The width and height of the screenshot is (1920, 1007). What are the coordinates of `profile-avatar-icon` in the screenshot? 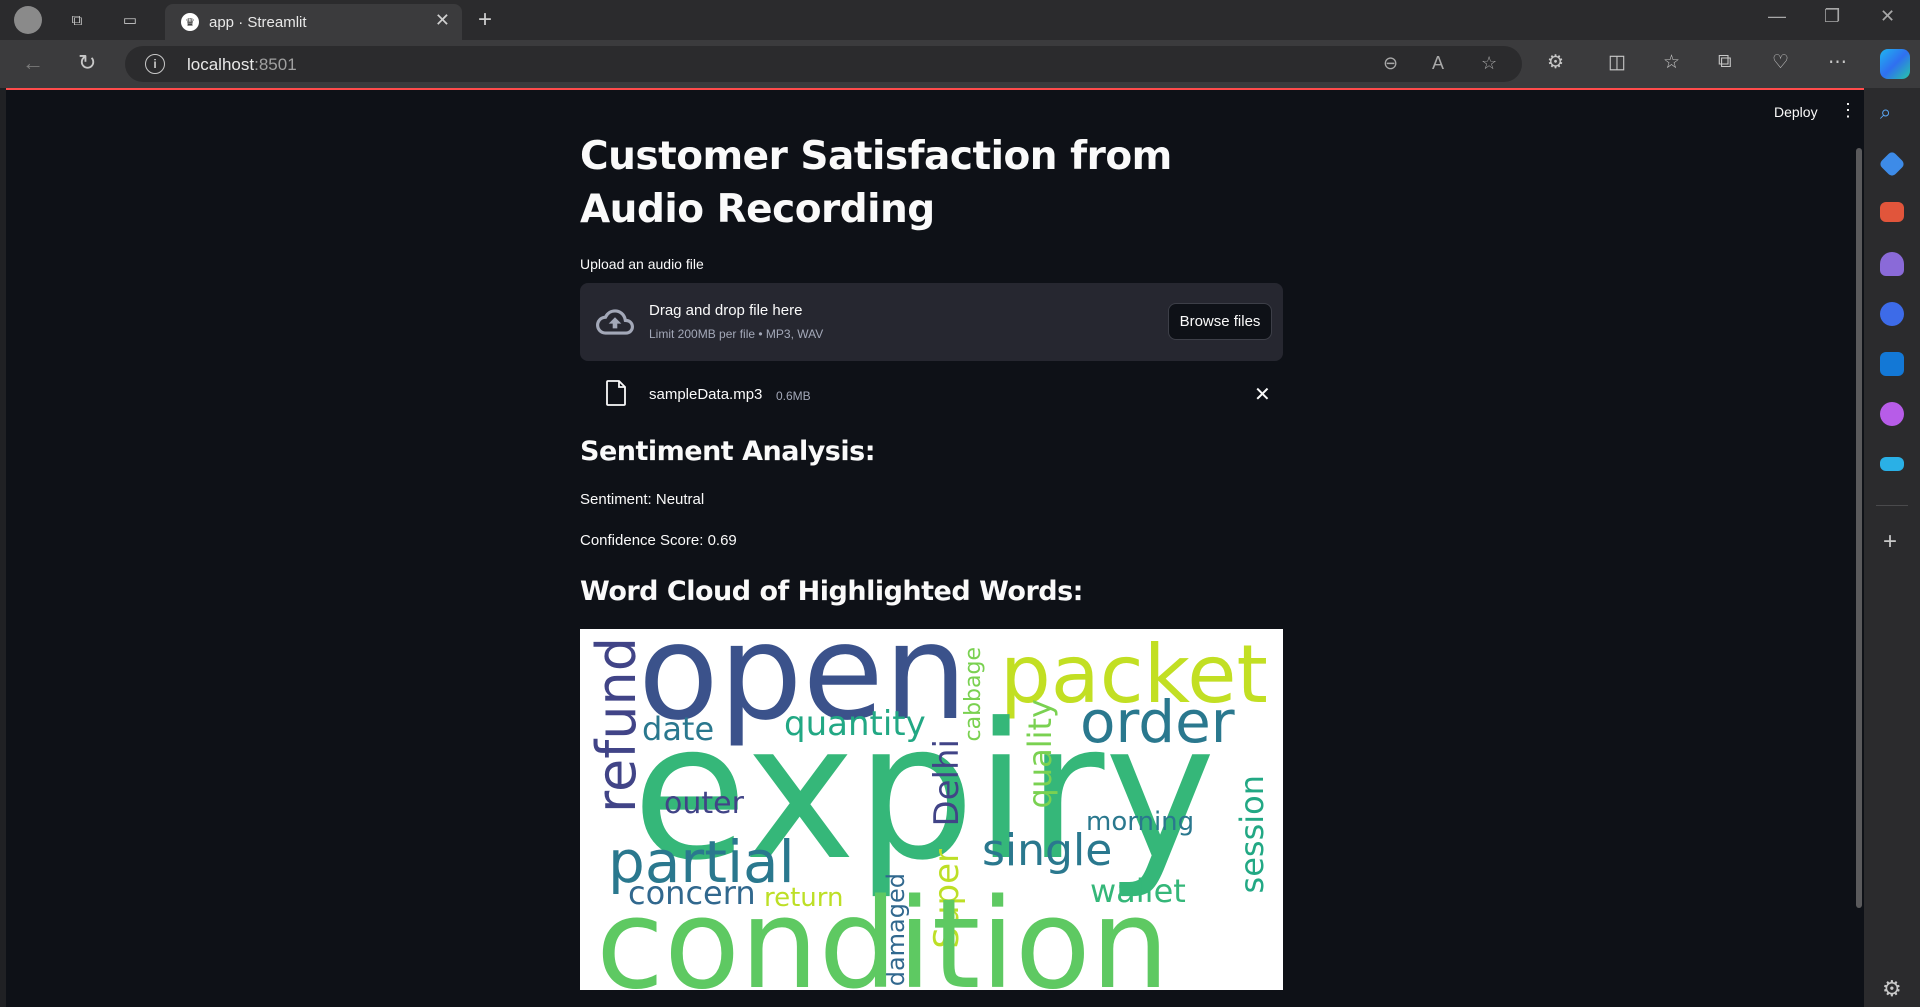 It's located at (28, 20).